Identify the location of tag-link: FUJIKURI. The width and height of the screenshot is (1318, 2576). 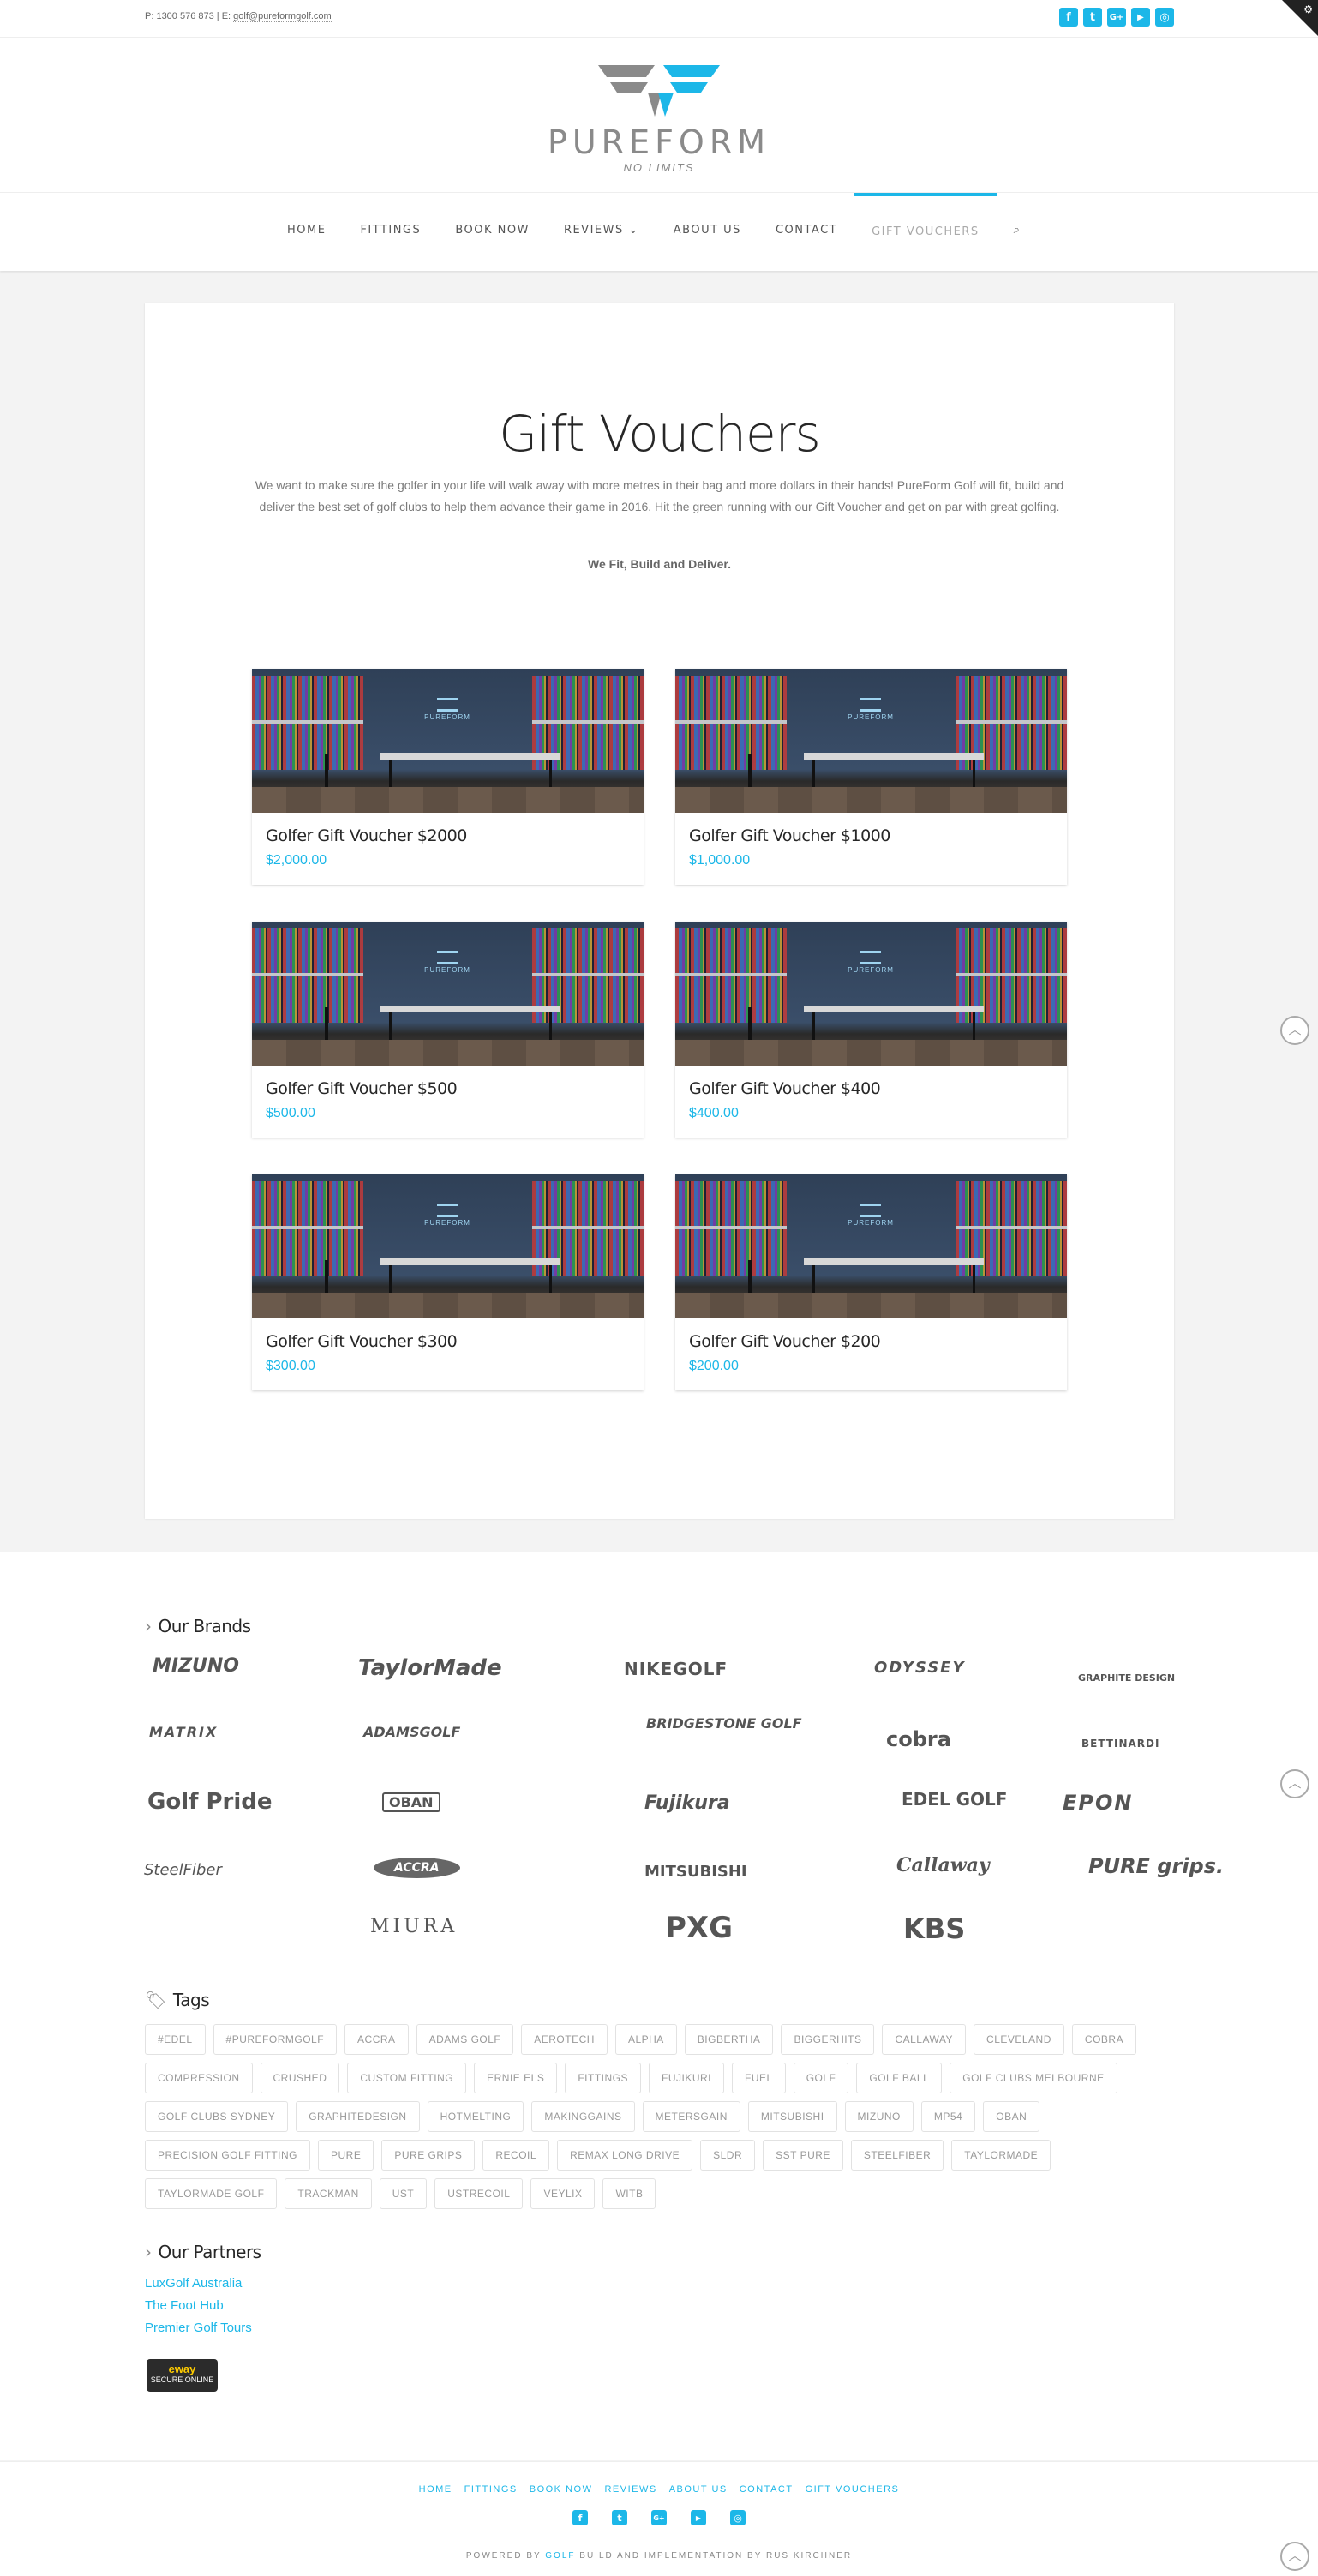
(687, 2078).